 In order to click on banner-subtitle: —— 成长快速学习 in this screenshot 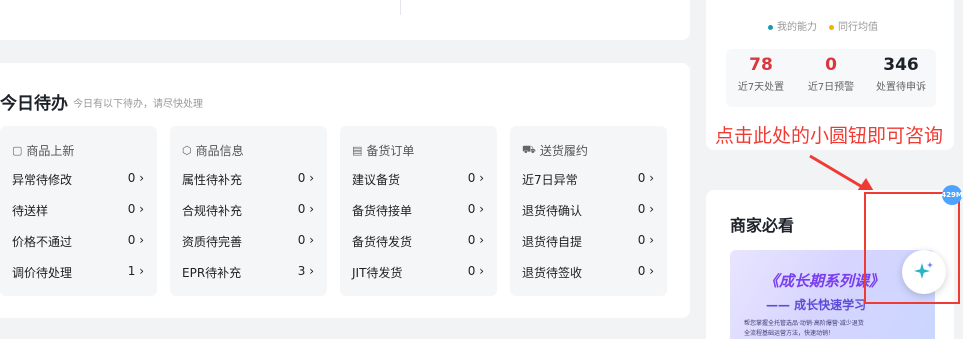, I will do `click(816, 305)`.